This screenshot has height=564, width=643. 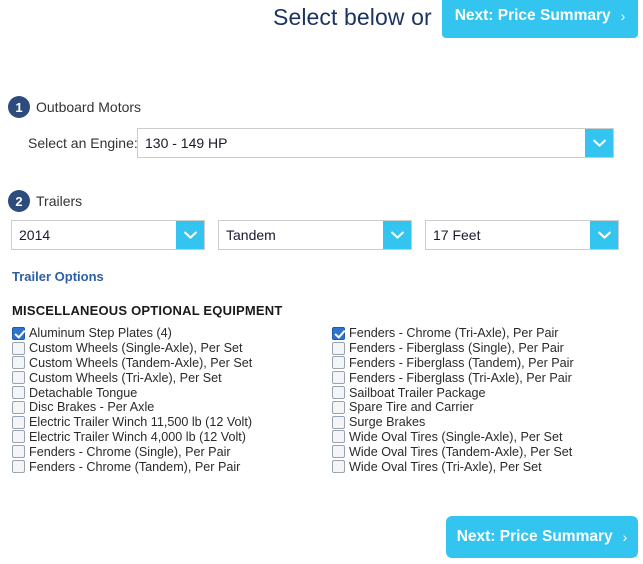 What do you see at coordinates (35, 235) in the screenshot?
I see `trailer-year-value: 2014` at bounding box center [35, 235].